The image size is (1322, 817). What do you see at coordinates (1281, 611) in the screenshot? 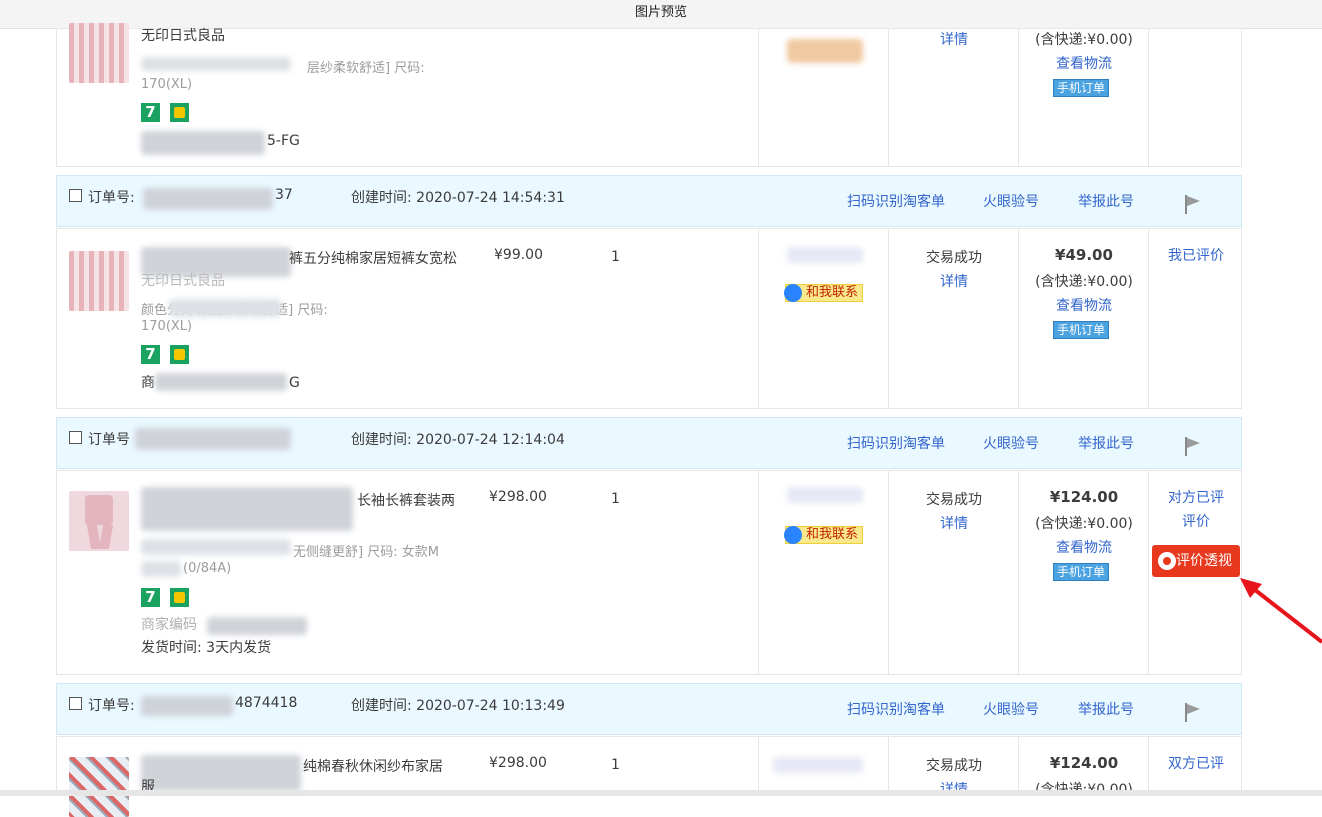
I see `annotation-arrow-icon` at bounding box center [1281, 611].